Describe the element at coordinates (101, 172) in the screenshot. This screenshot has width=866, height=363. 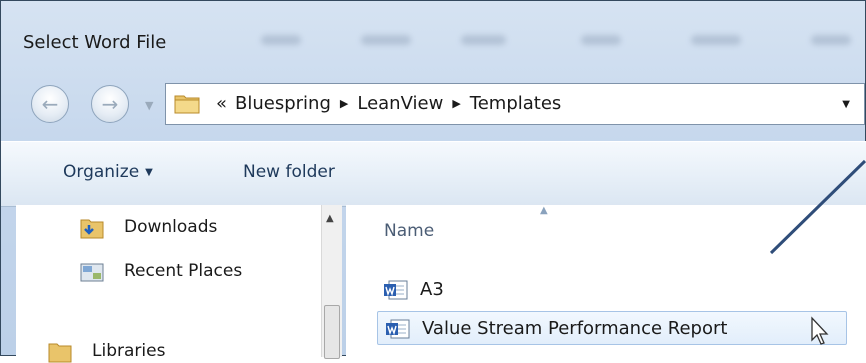
I see `organize-label: Organize` at that location.